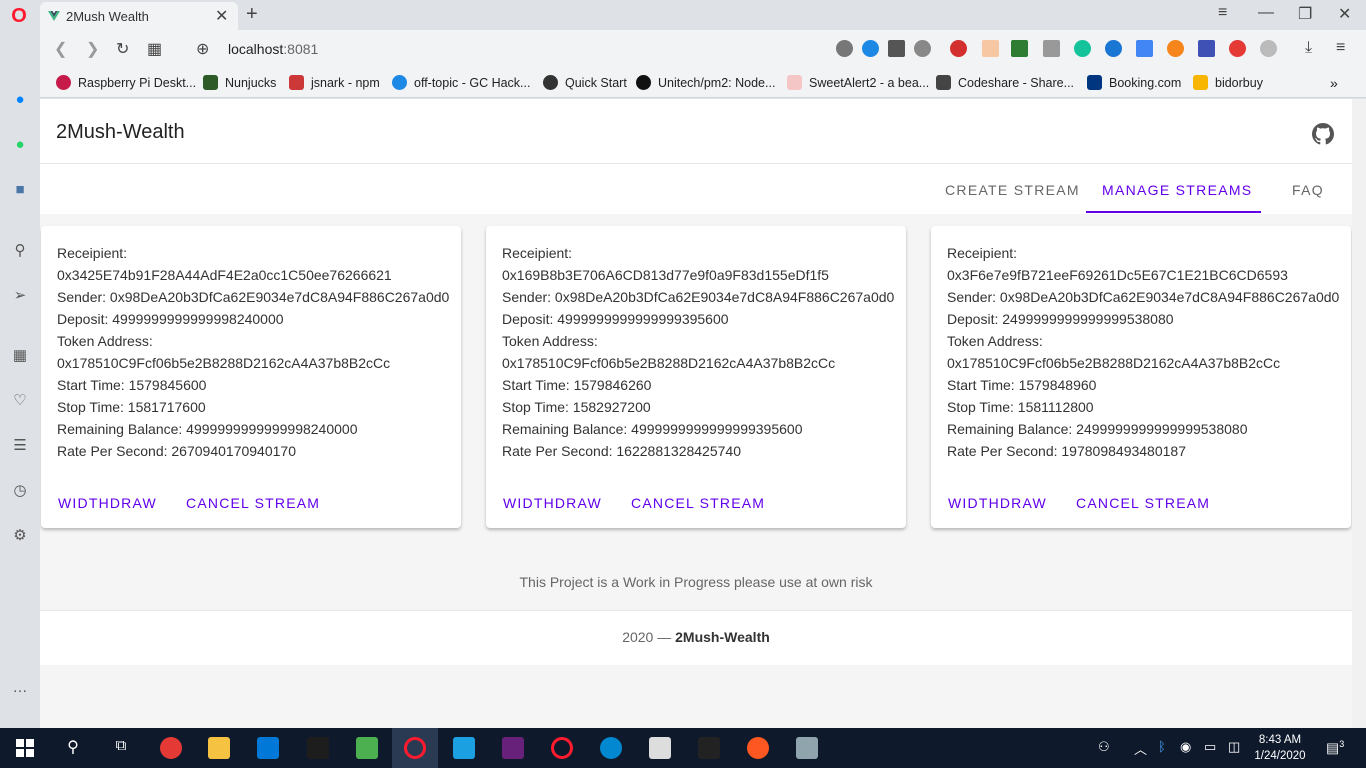  I want to click on opera-logo-icon: O, so click(19, 16).